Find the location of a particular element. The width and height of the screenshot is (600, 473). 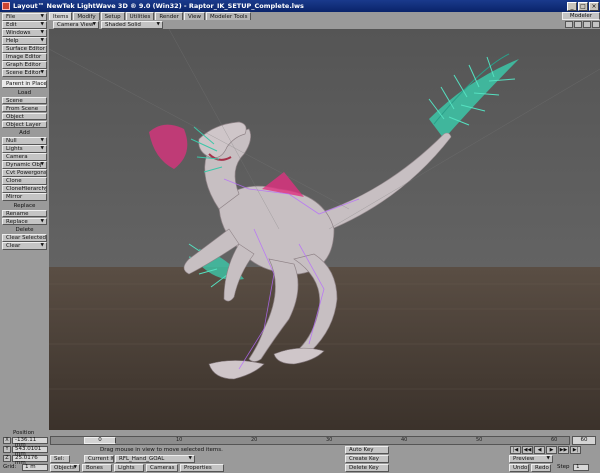

bones-filter-button: Bones is located at coordinates (97, 468).